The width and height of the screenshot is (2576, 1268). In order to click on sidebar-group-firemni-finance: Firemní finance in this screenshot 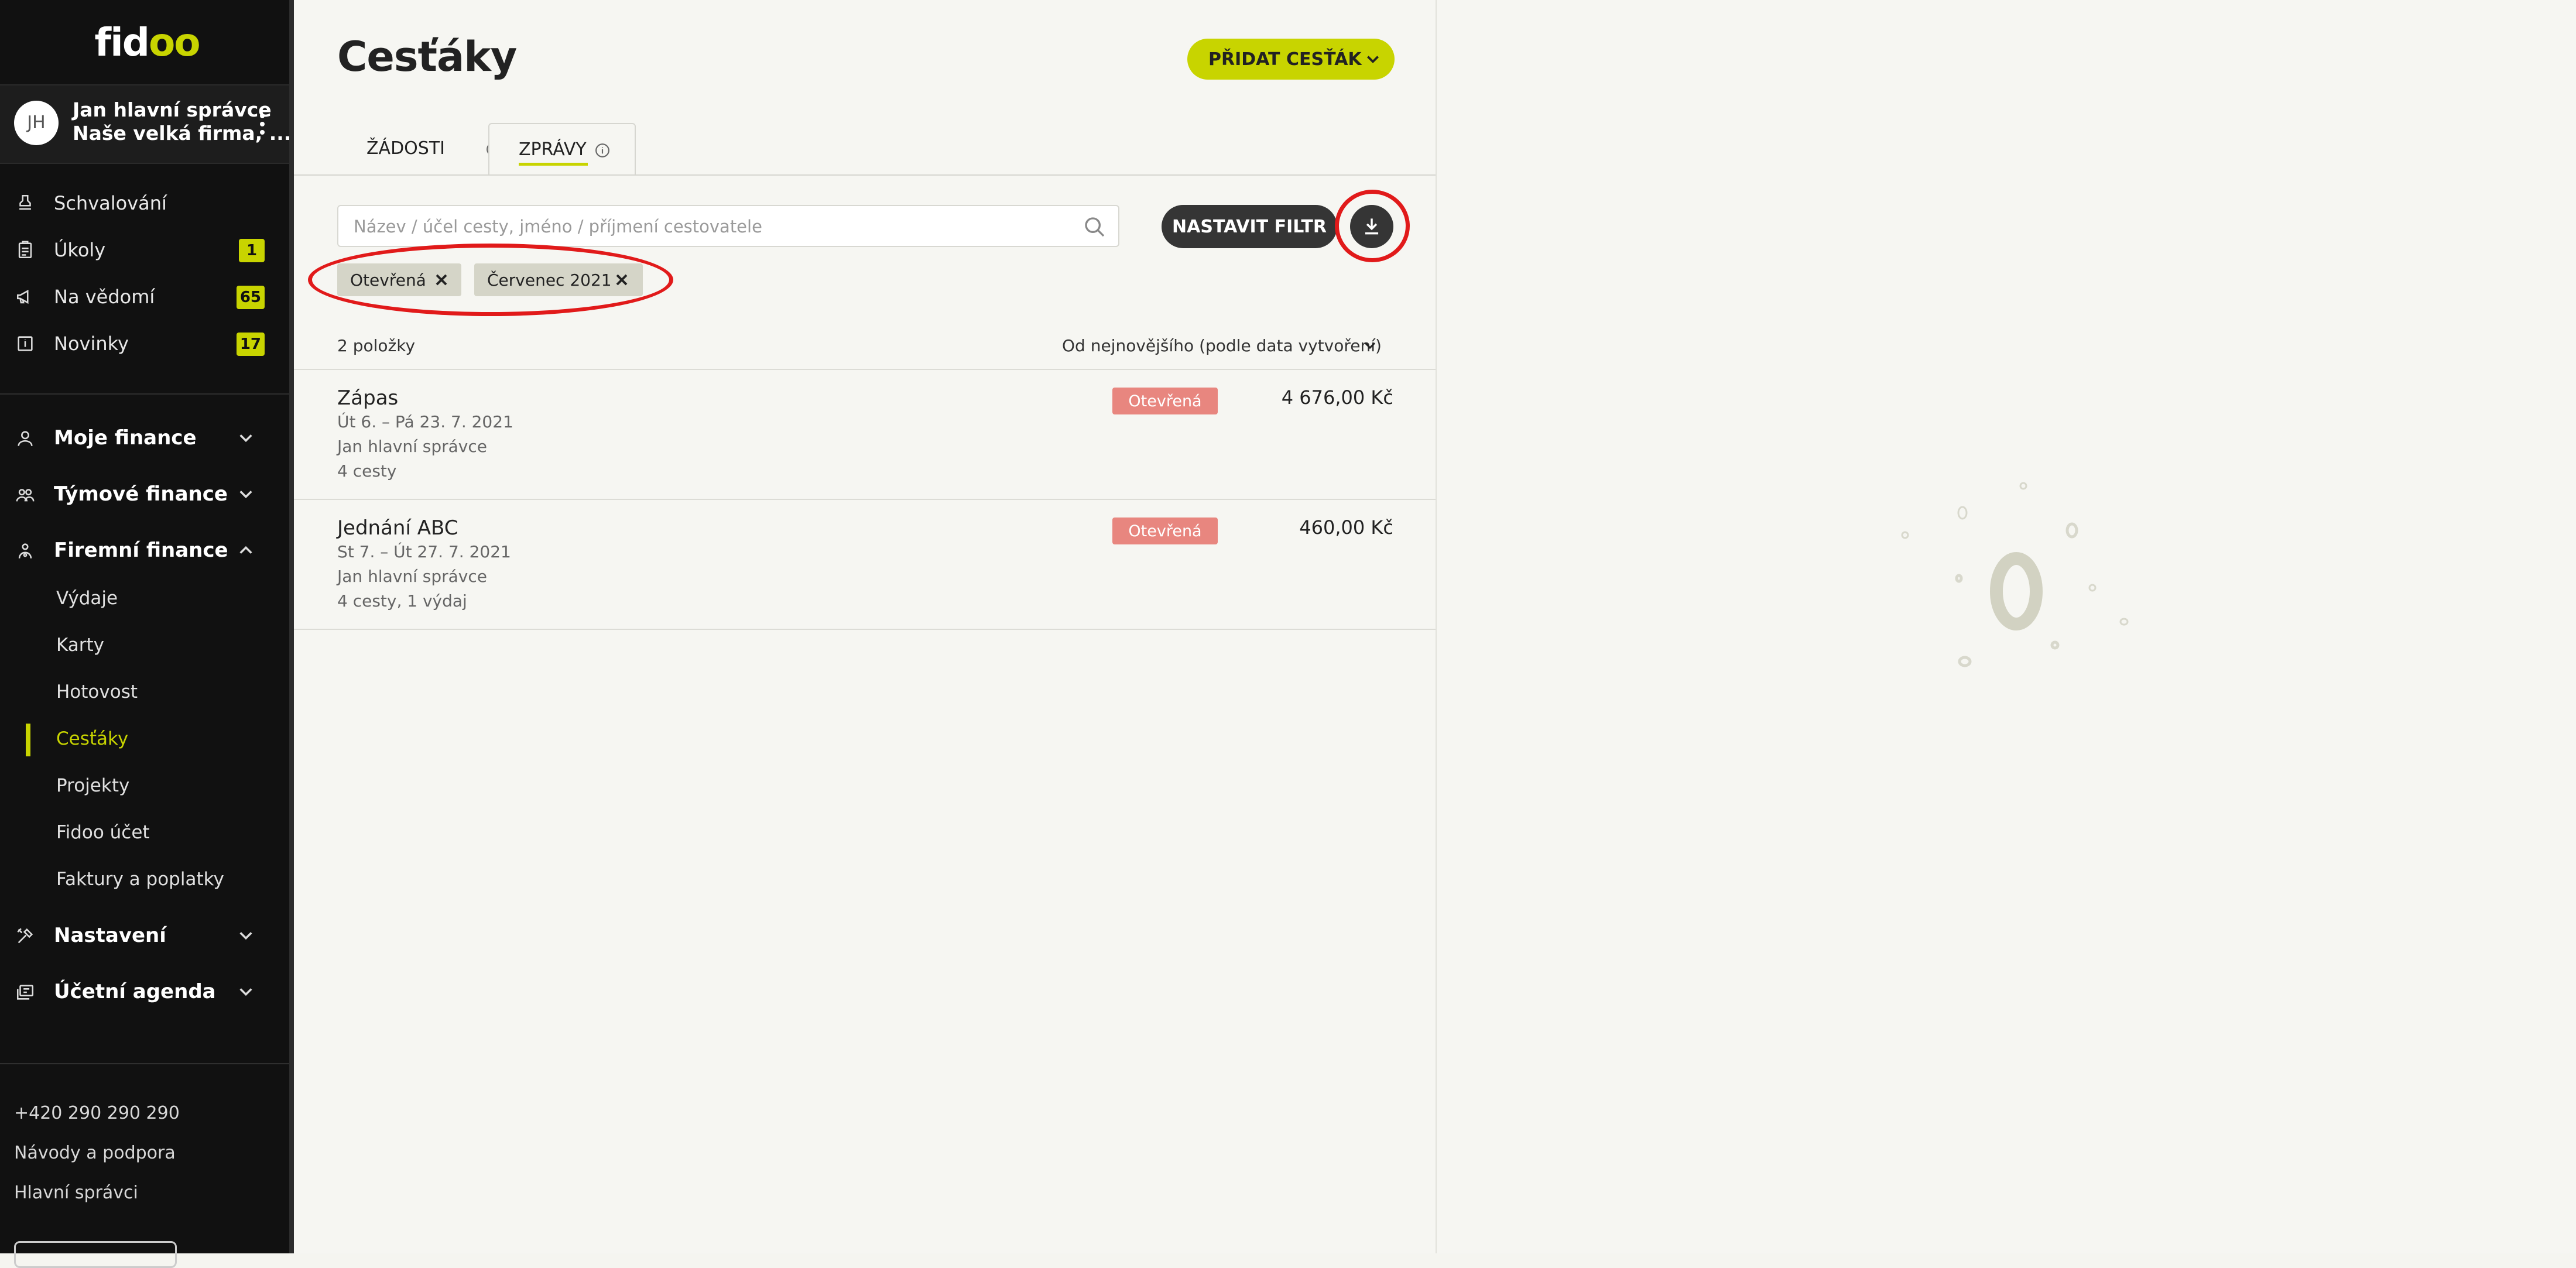, I will do `click(144, 550)`.